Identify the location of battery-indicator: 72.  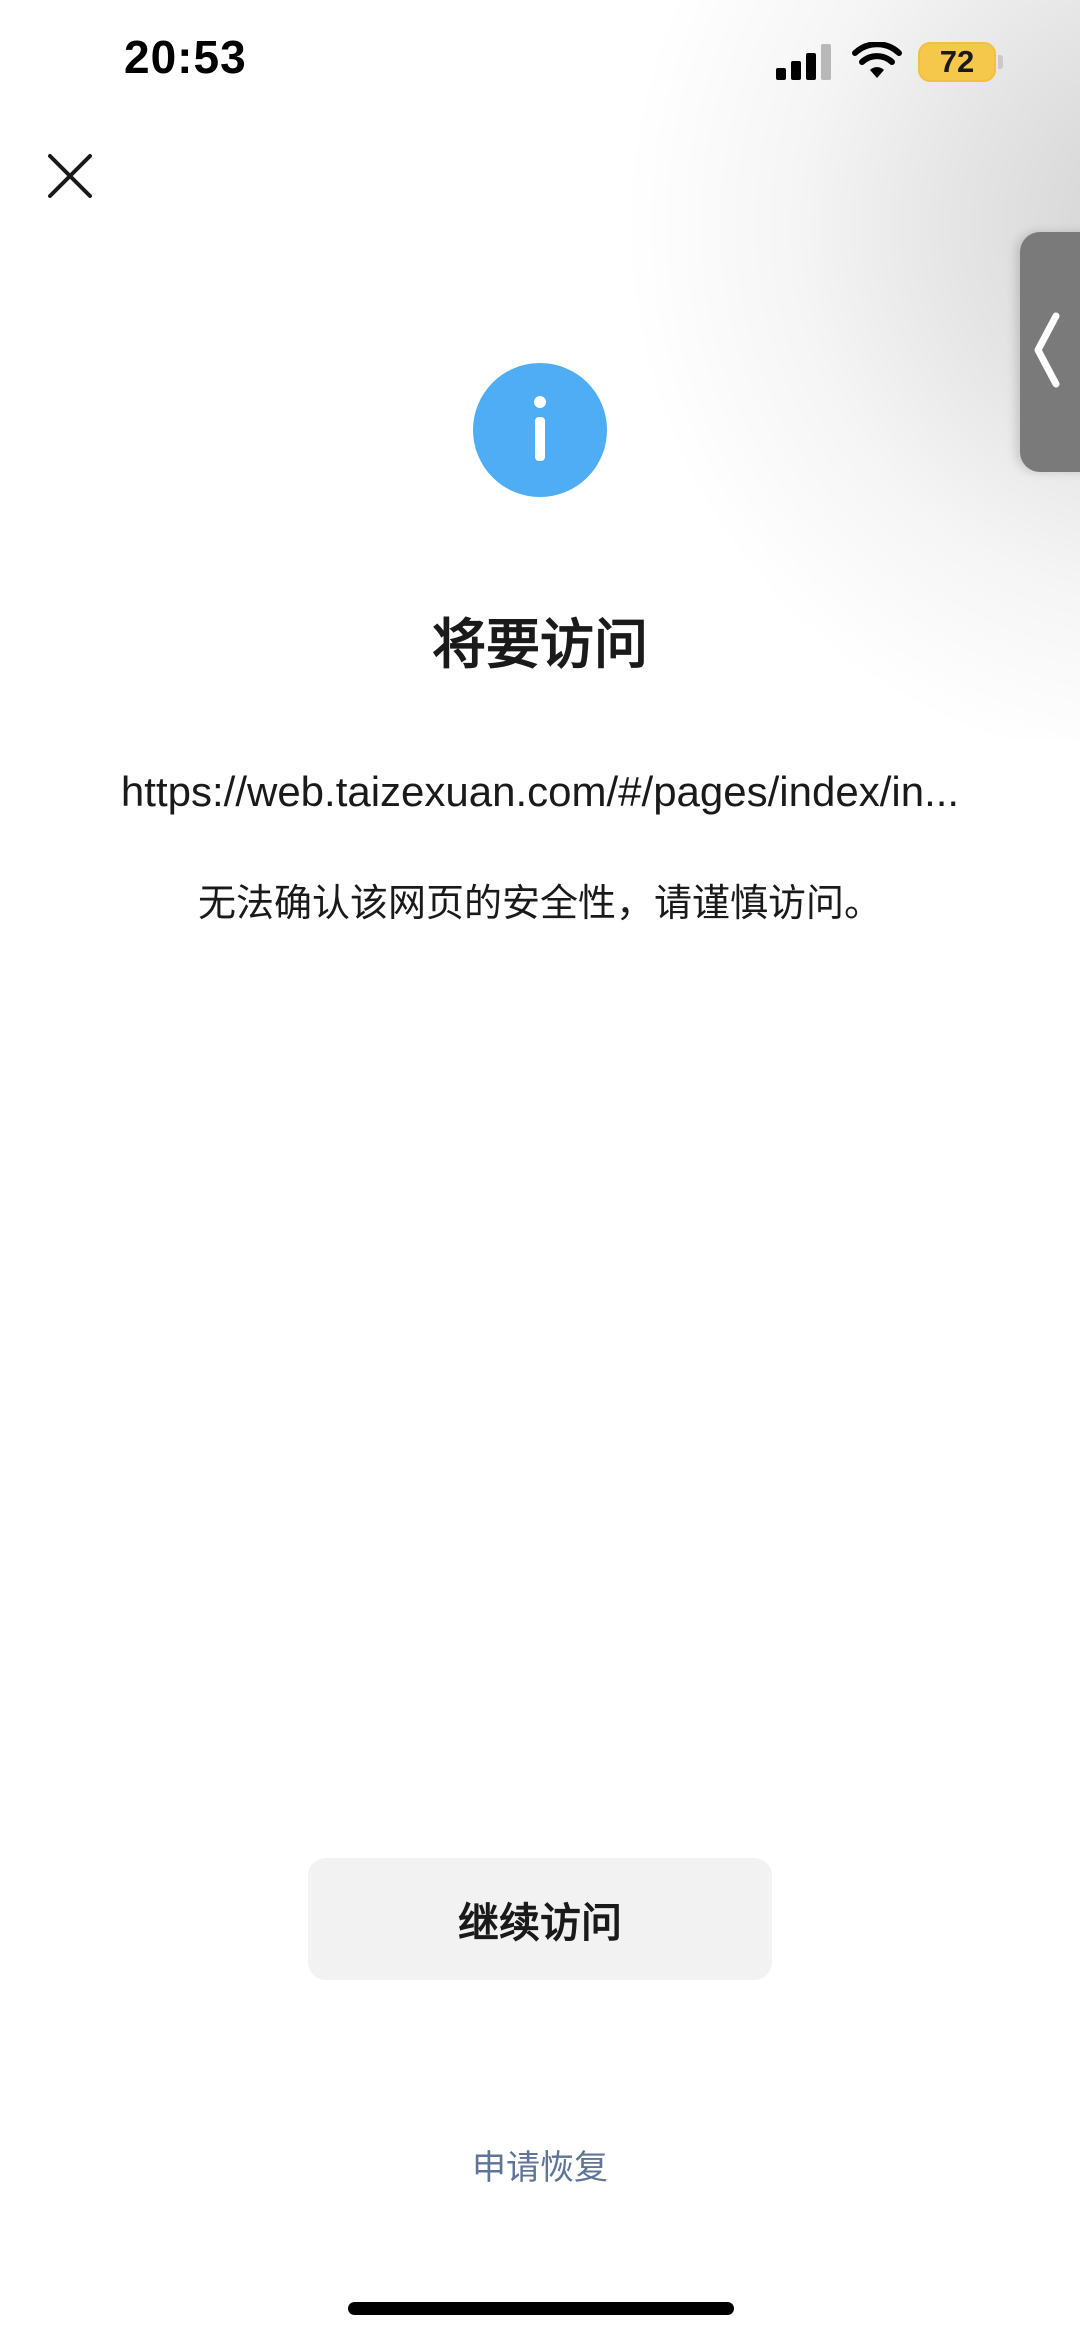
(957, 62).